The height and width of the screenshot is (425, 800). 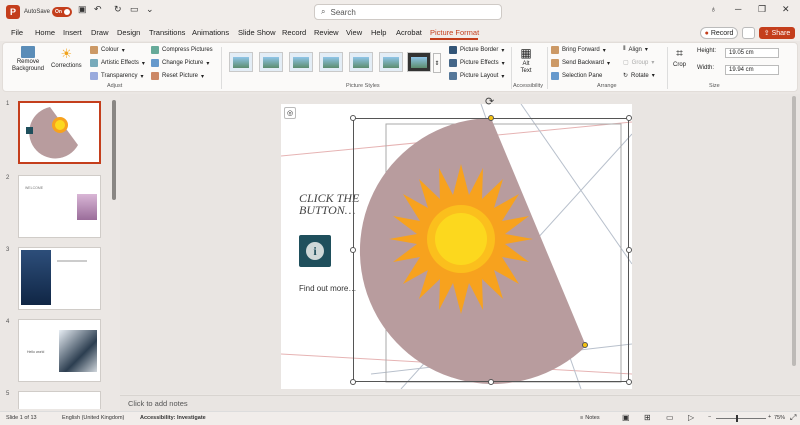 I want to click on reset-picture-label: Reset Picture, so click(x=180, y=76).